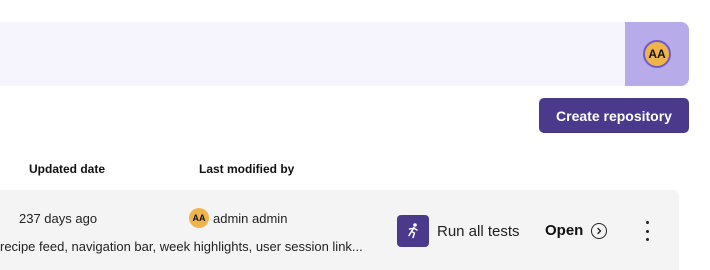 The height and width of the screenshot is (270, 710). Describe the element at coordinates (478, 231) in the screenshot. I see `run-all-tests-label: Run all tests` at that location.